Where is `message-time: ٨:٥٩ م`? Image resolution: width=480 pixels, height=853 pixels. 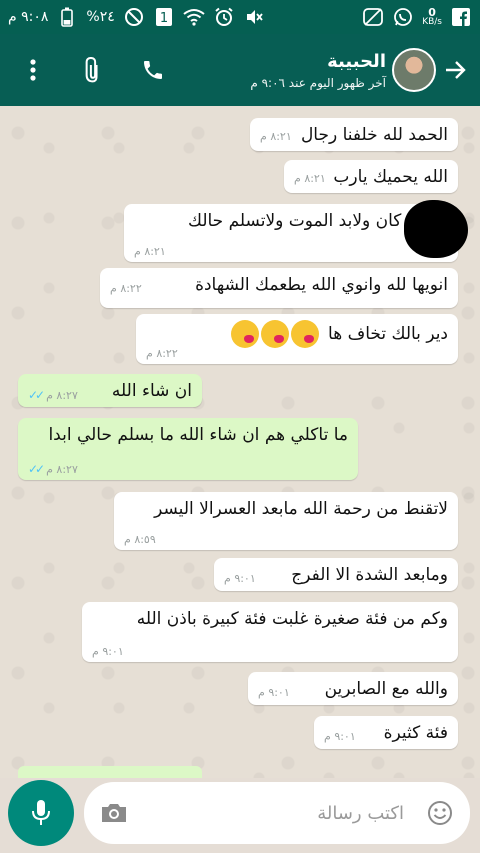 message-time: ٨:٥٩ م is located at coordinates (140, 539).